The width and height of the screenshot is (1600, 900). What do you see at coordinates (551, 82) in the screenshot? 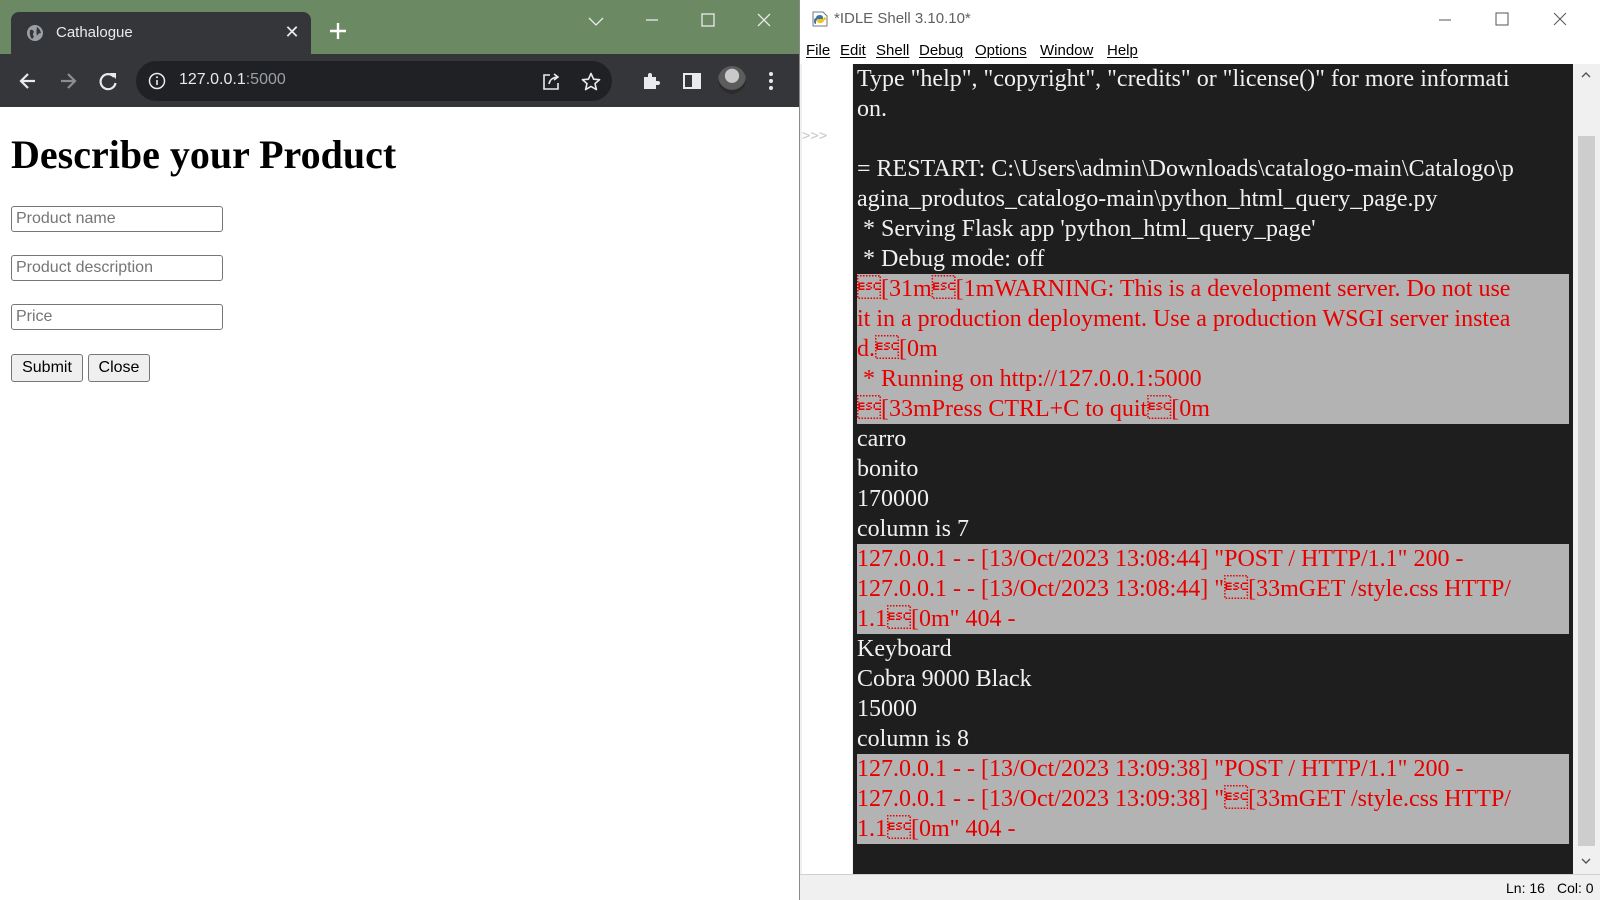
I see `share-icon` at bounding box center [551, 82].